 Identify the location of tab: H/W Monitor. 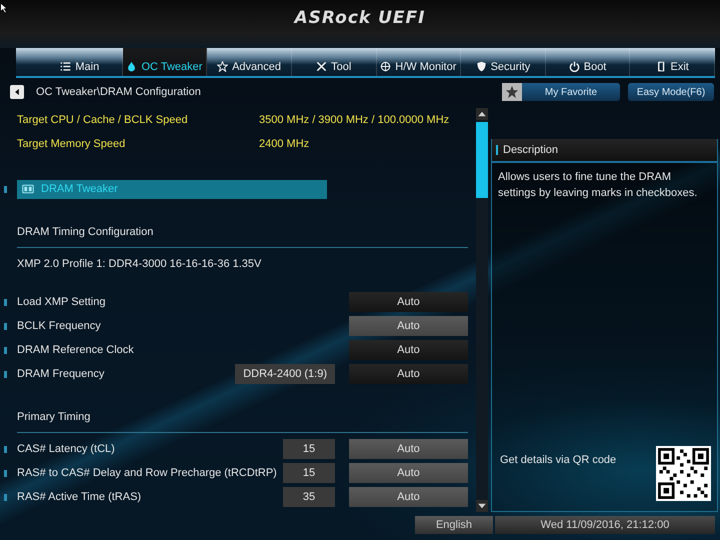
(419, 62).